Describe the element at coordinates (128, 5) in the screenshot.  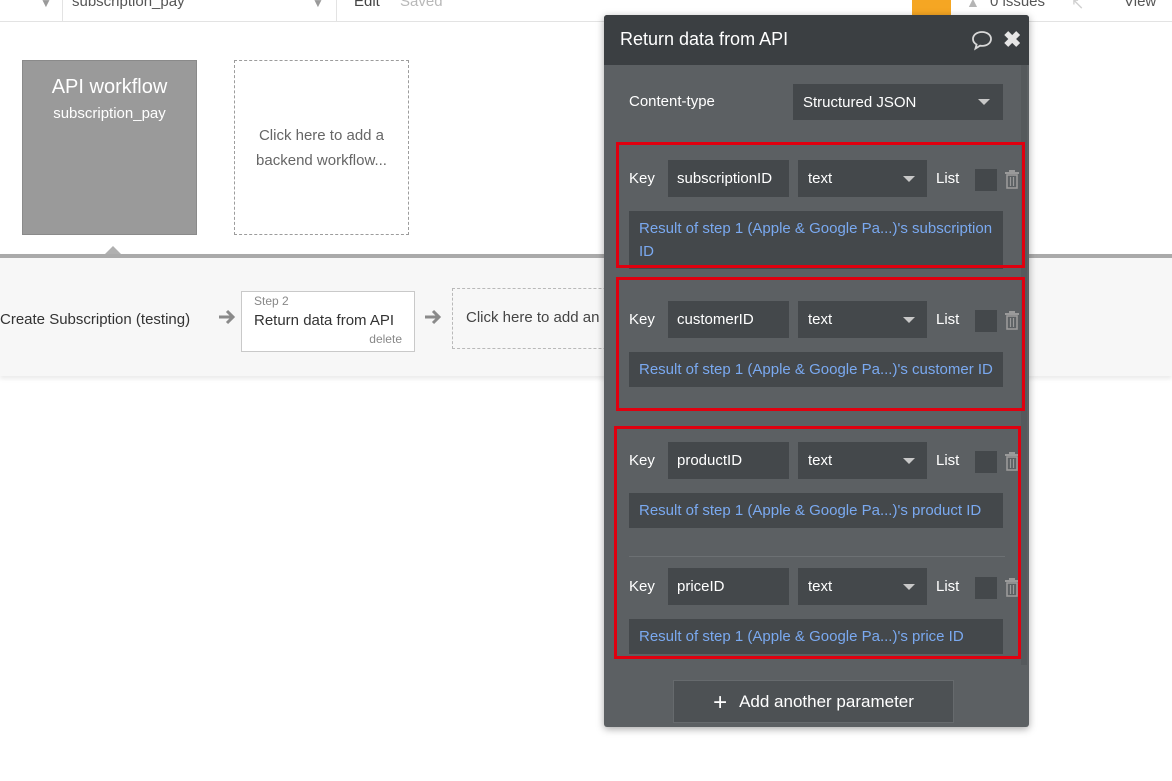
I see `page-select: subscription_pay` at that location.